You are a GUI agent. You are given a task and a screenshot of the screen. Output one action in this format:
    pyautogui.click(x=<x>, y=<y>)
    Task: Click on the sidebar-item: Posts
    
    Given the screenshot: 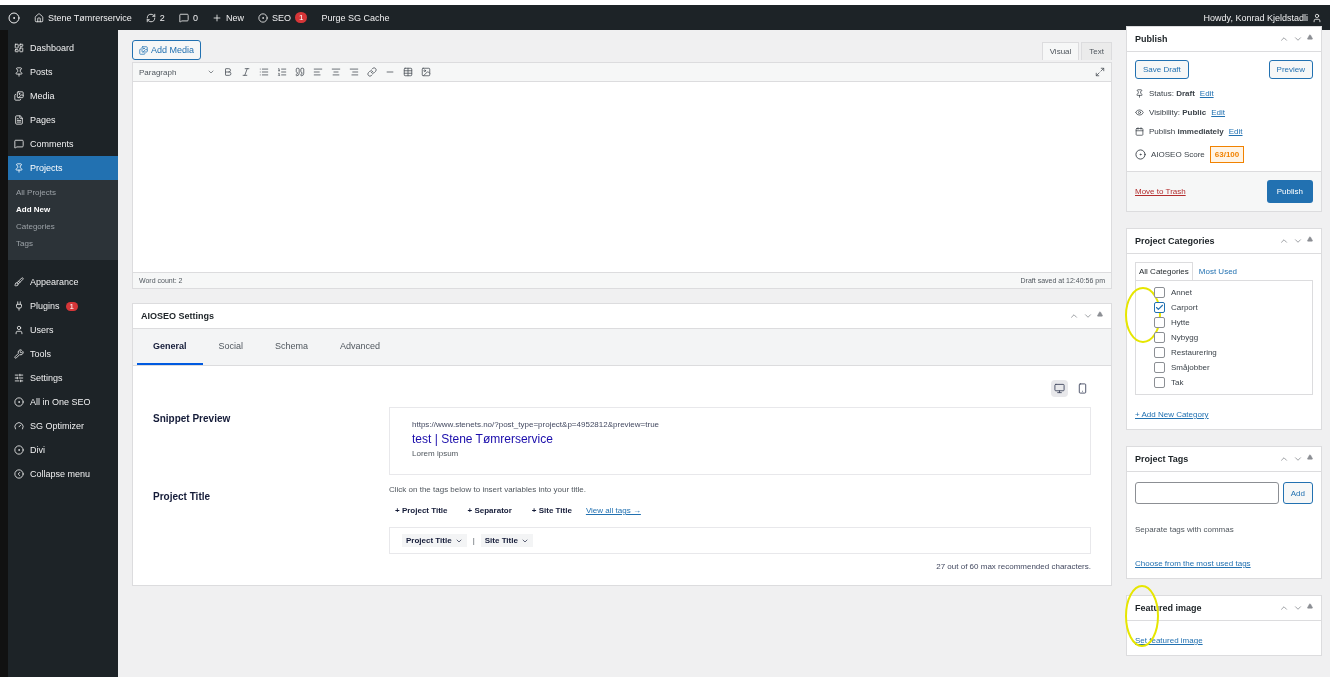 What is the action you would take?
    pyautogui.click(x=63, y=72)
    